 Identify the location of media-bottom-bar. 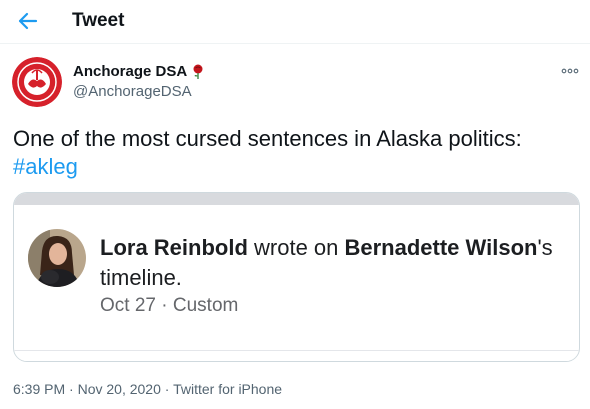
(296, 355).